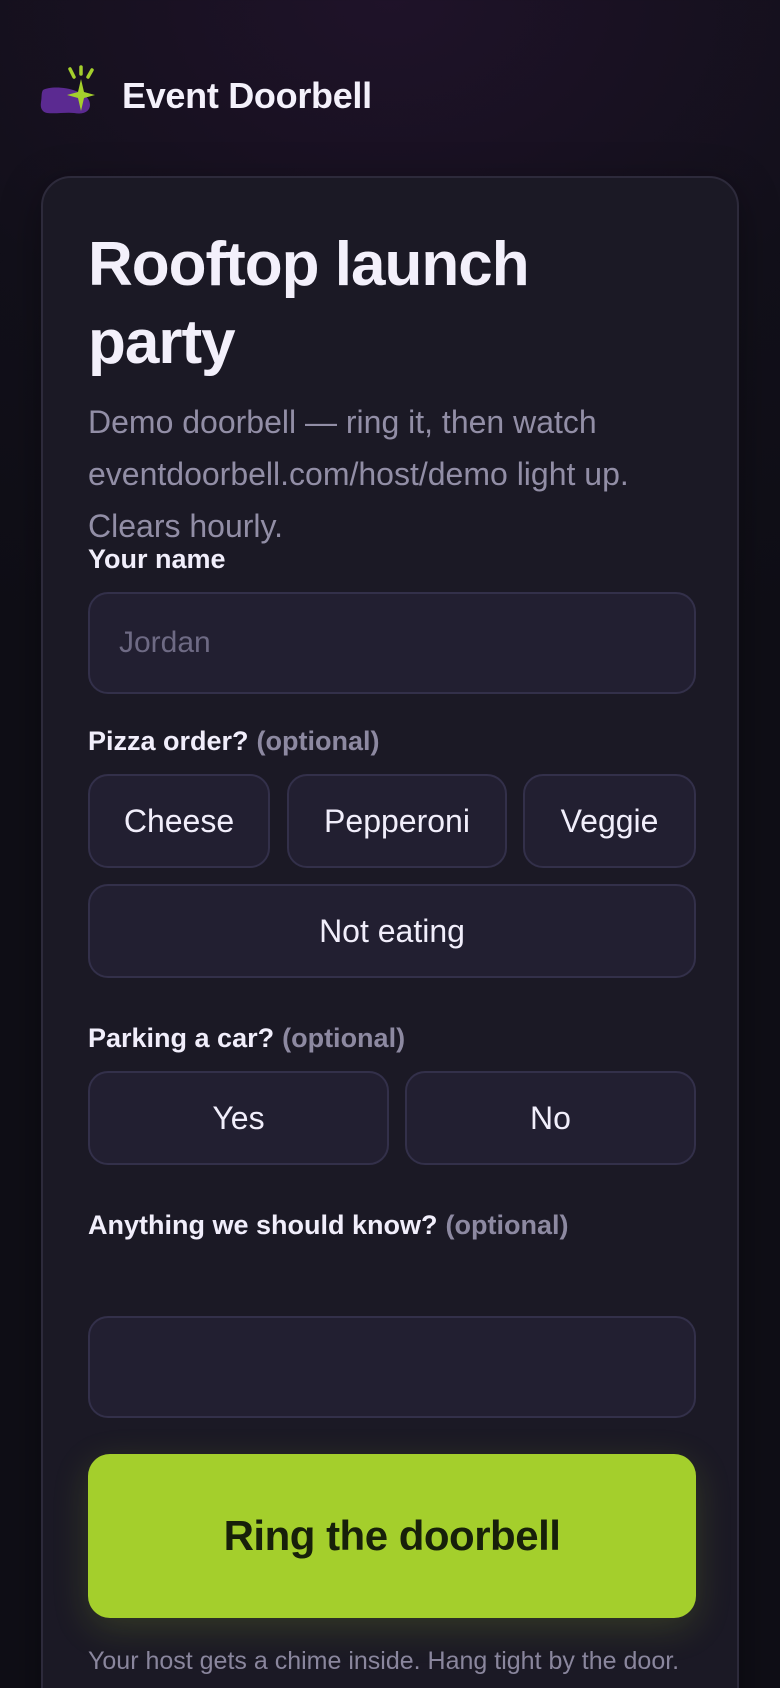  What do you see at coordinates (392, 1367) in the screenshot?
I see `notes-input` at bounding box center [392, 1367].